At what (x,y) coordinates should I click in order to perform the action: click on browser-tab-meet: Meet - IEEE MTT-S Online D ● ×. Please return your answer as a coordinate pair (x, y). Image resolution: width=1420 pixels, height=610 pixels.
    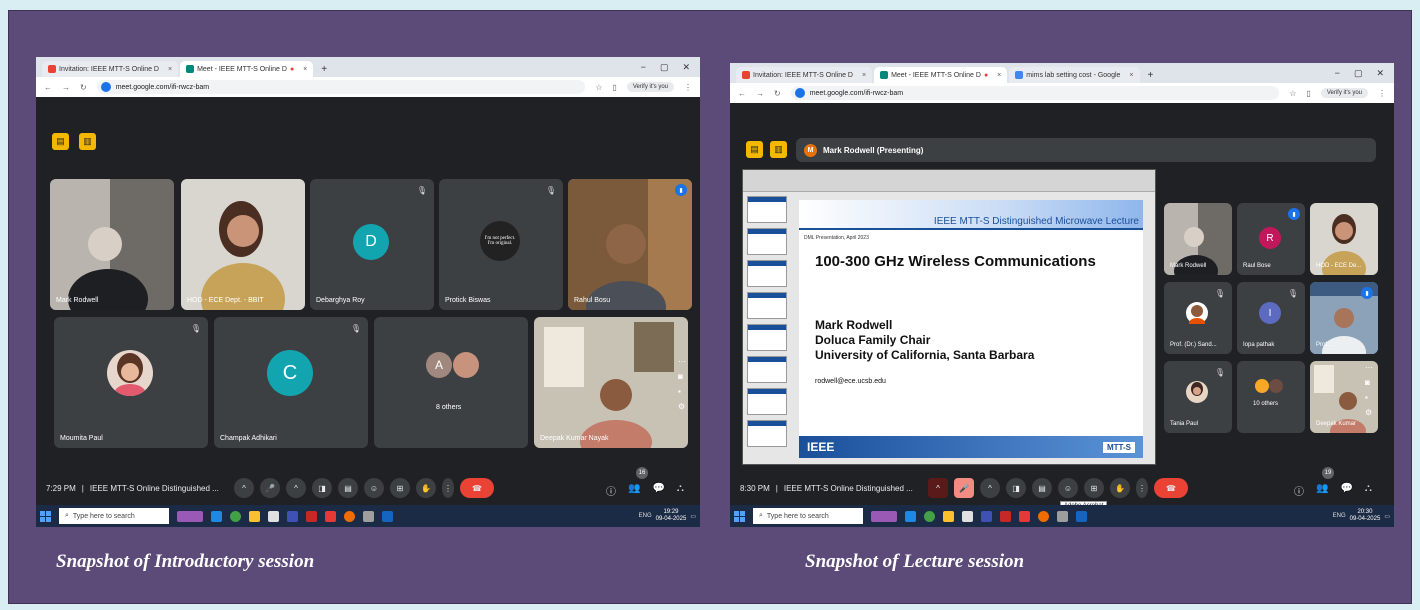
    Looking at the image, I should click on (941, 75).